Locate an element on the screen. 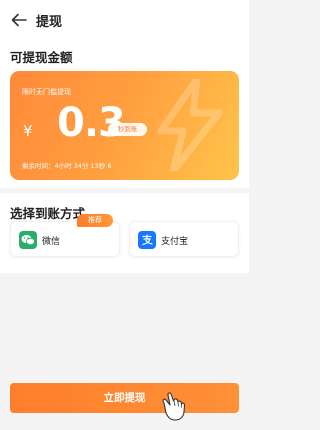 This screenshot has height=430, width=320. back-arrow-icon is located at coordinates (19, 20).